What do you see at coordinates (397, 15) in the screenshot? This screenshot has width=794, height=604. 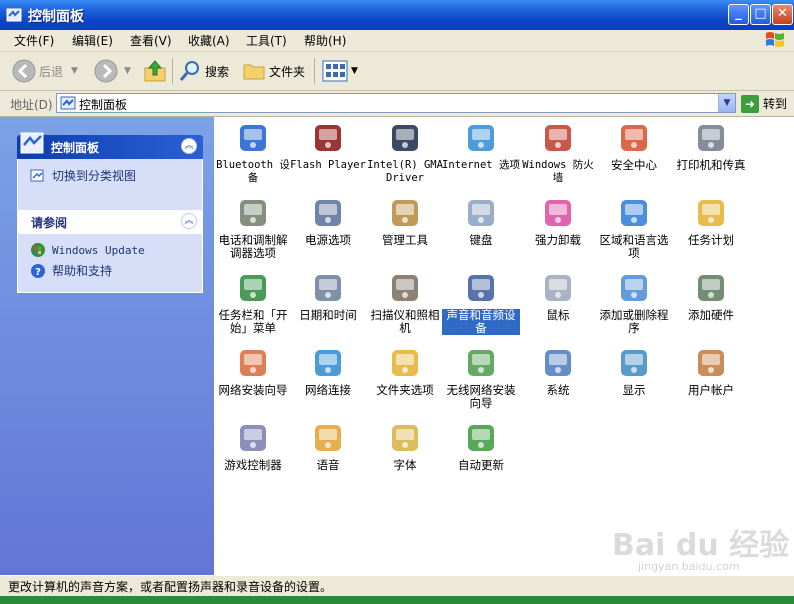 I see `title-bar: 控制面板 _ □ ✕` at bounding box center [397, 15].